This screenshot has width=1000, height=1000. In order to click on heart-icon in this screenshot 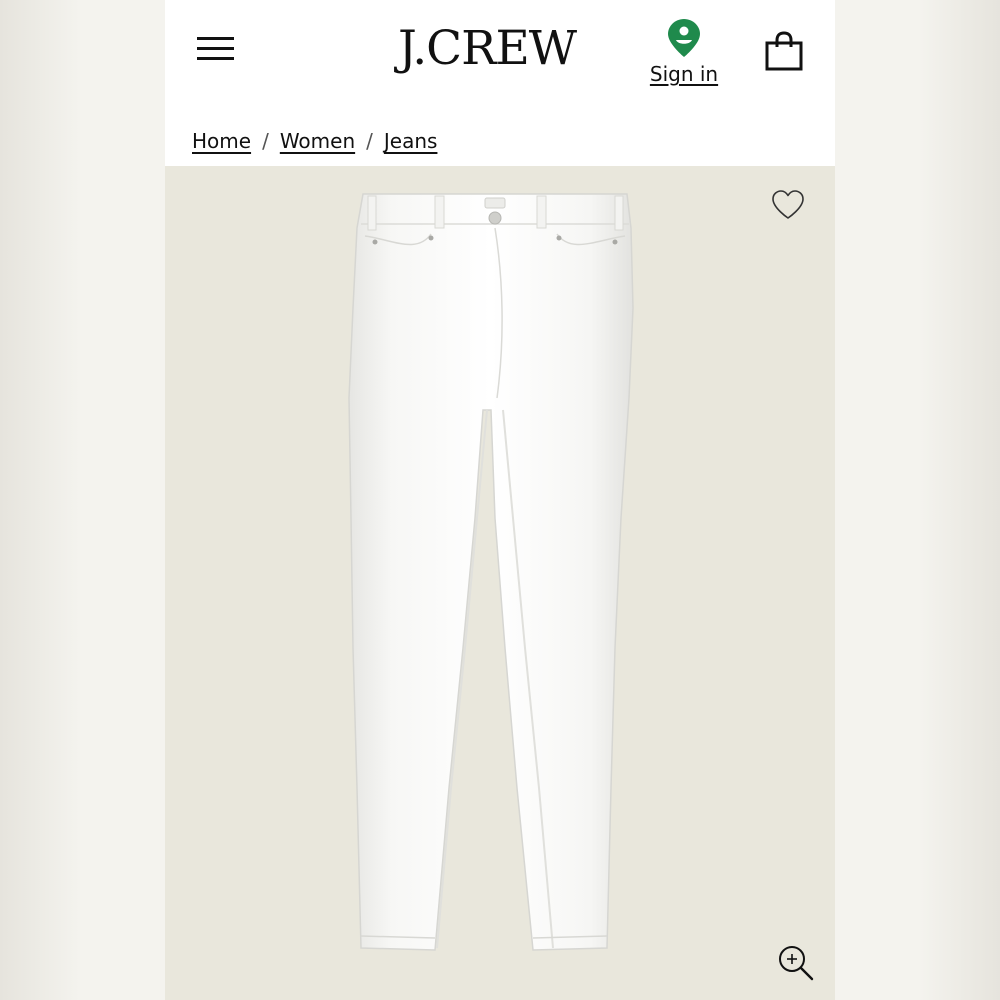, I will do `click(788, 205)`.